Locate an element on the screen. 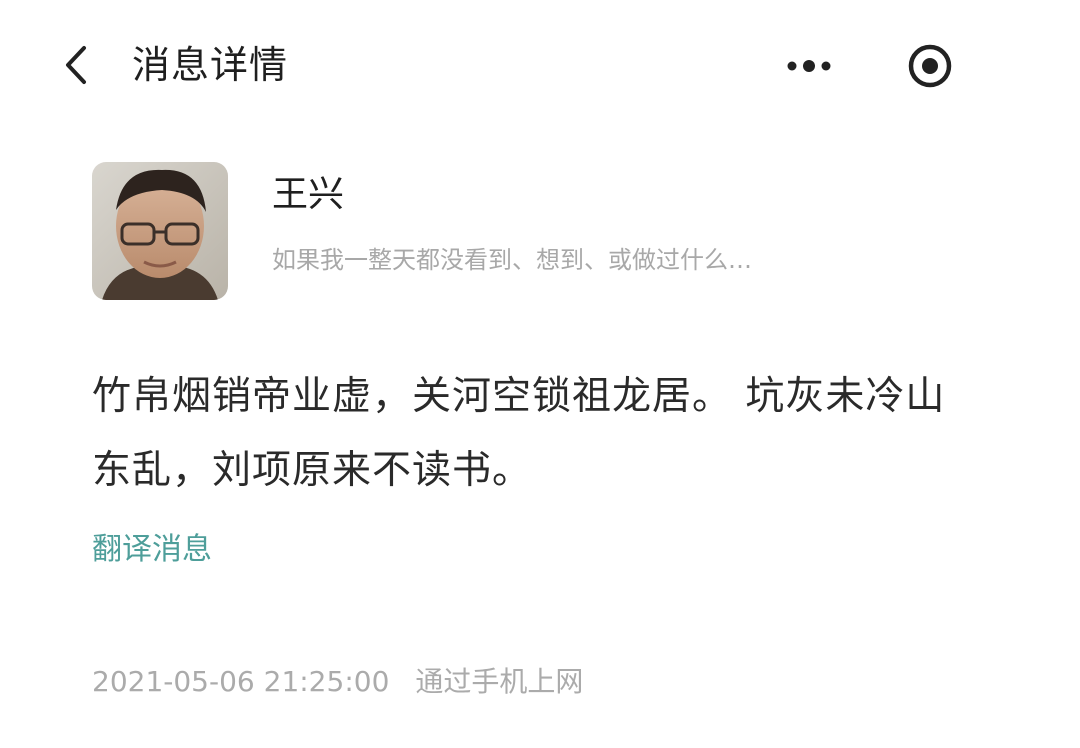  chevron-left-icon is located at coordinates (76, 65).